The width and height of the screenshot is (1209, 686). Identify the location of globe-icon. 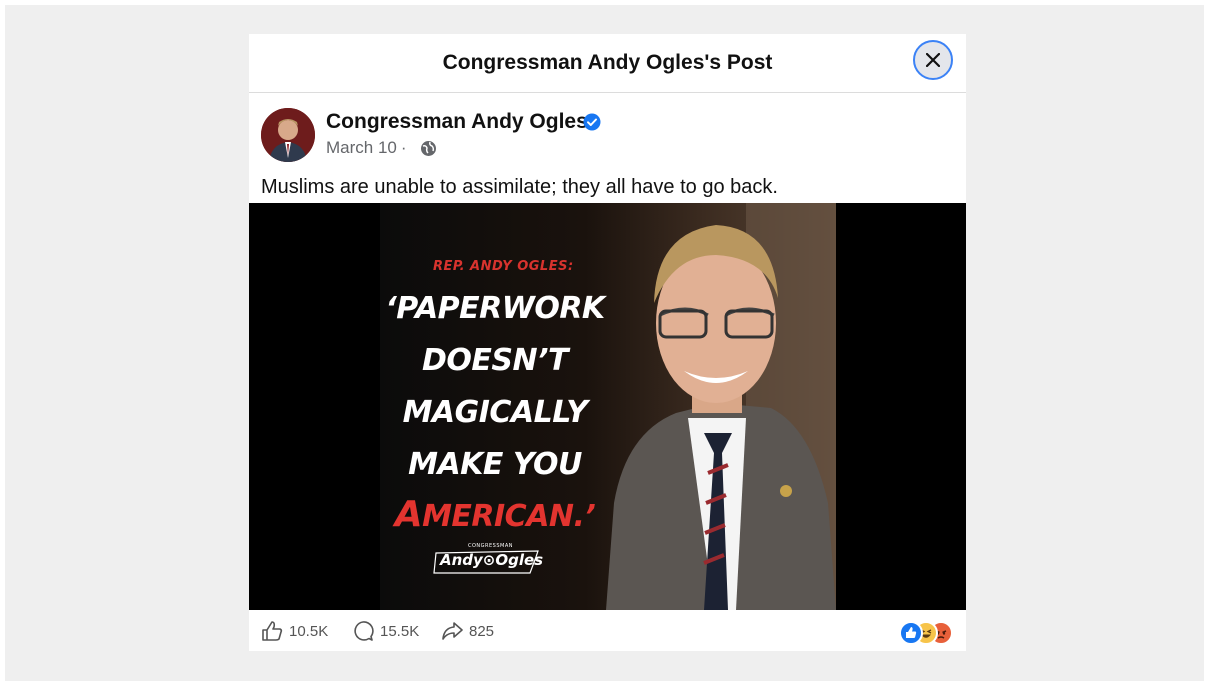
(428, 148).